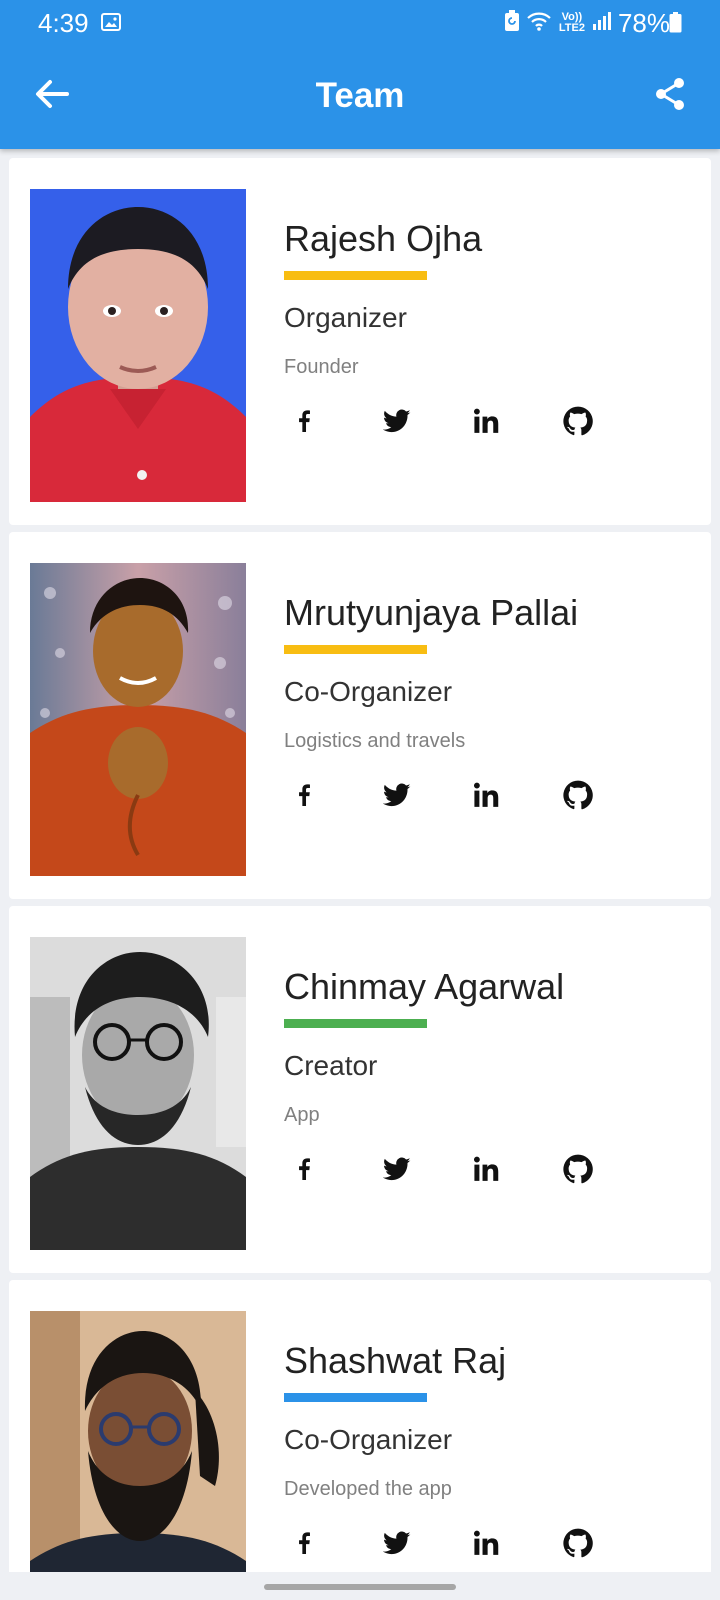  I want to click on member-info: Chinmay Agarwal Creator App, so click(492, 1046).